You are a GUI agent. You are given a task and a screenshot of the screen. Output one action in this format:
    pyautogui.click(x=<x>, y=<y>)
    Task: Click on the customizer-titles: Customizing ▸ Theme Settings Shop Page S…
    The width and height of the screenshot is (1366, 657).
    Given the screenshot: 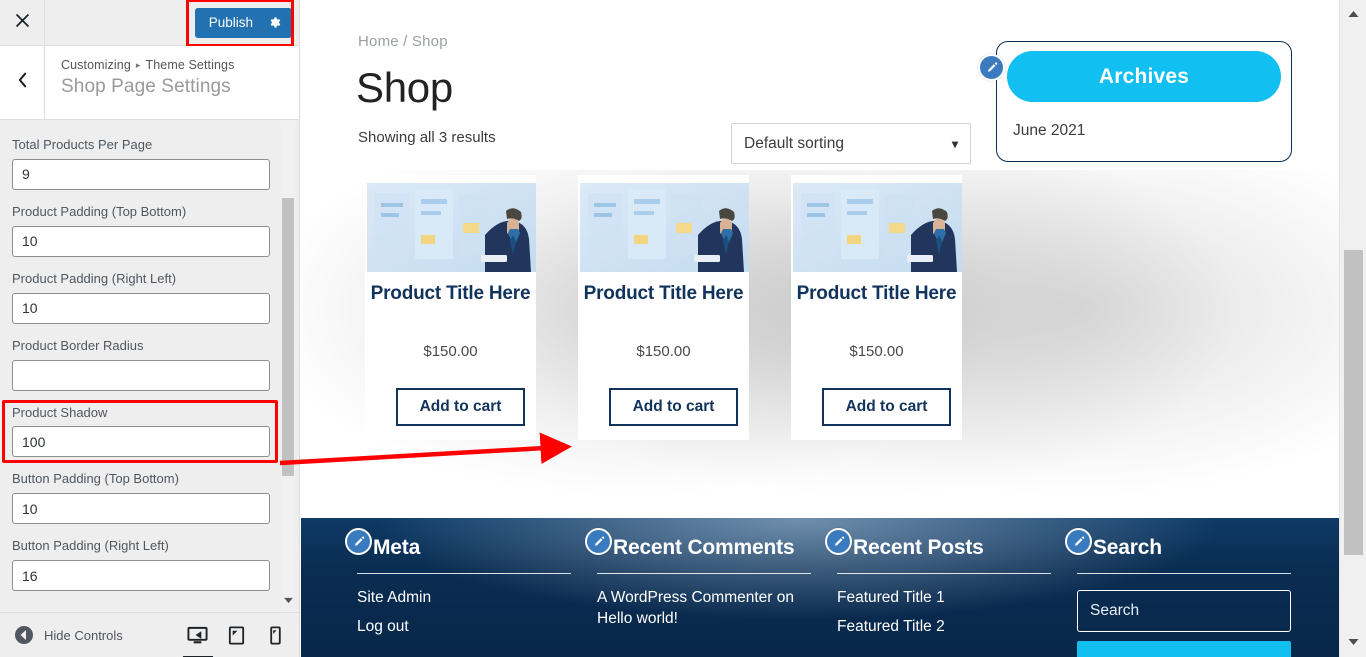 What is the action you would take?
    pyautogui.click(x=139, y=82)
    